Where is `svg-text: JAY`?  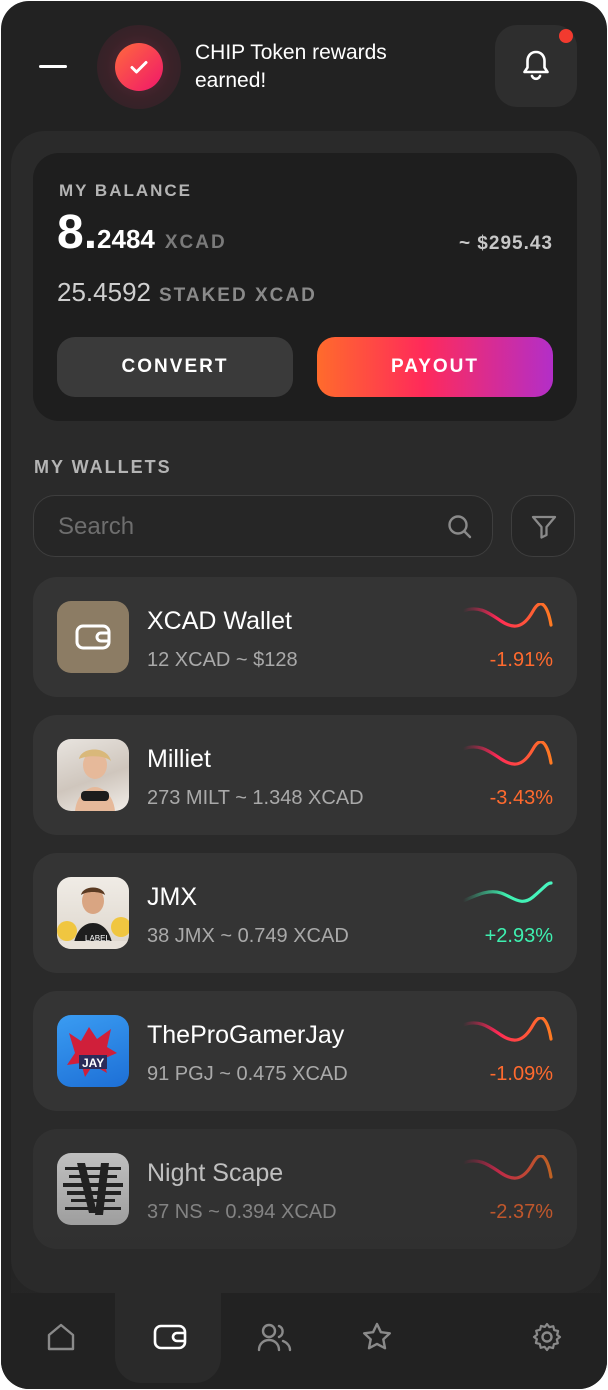
svg-text: JAY is located at coordinates (93, 1063).